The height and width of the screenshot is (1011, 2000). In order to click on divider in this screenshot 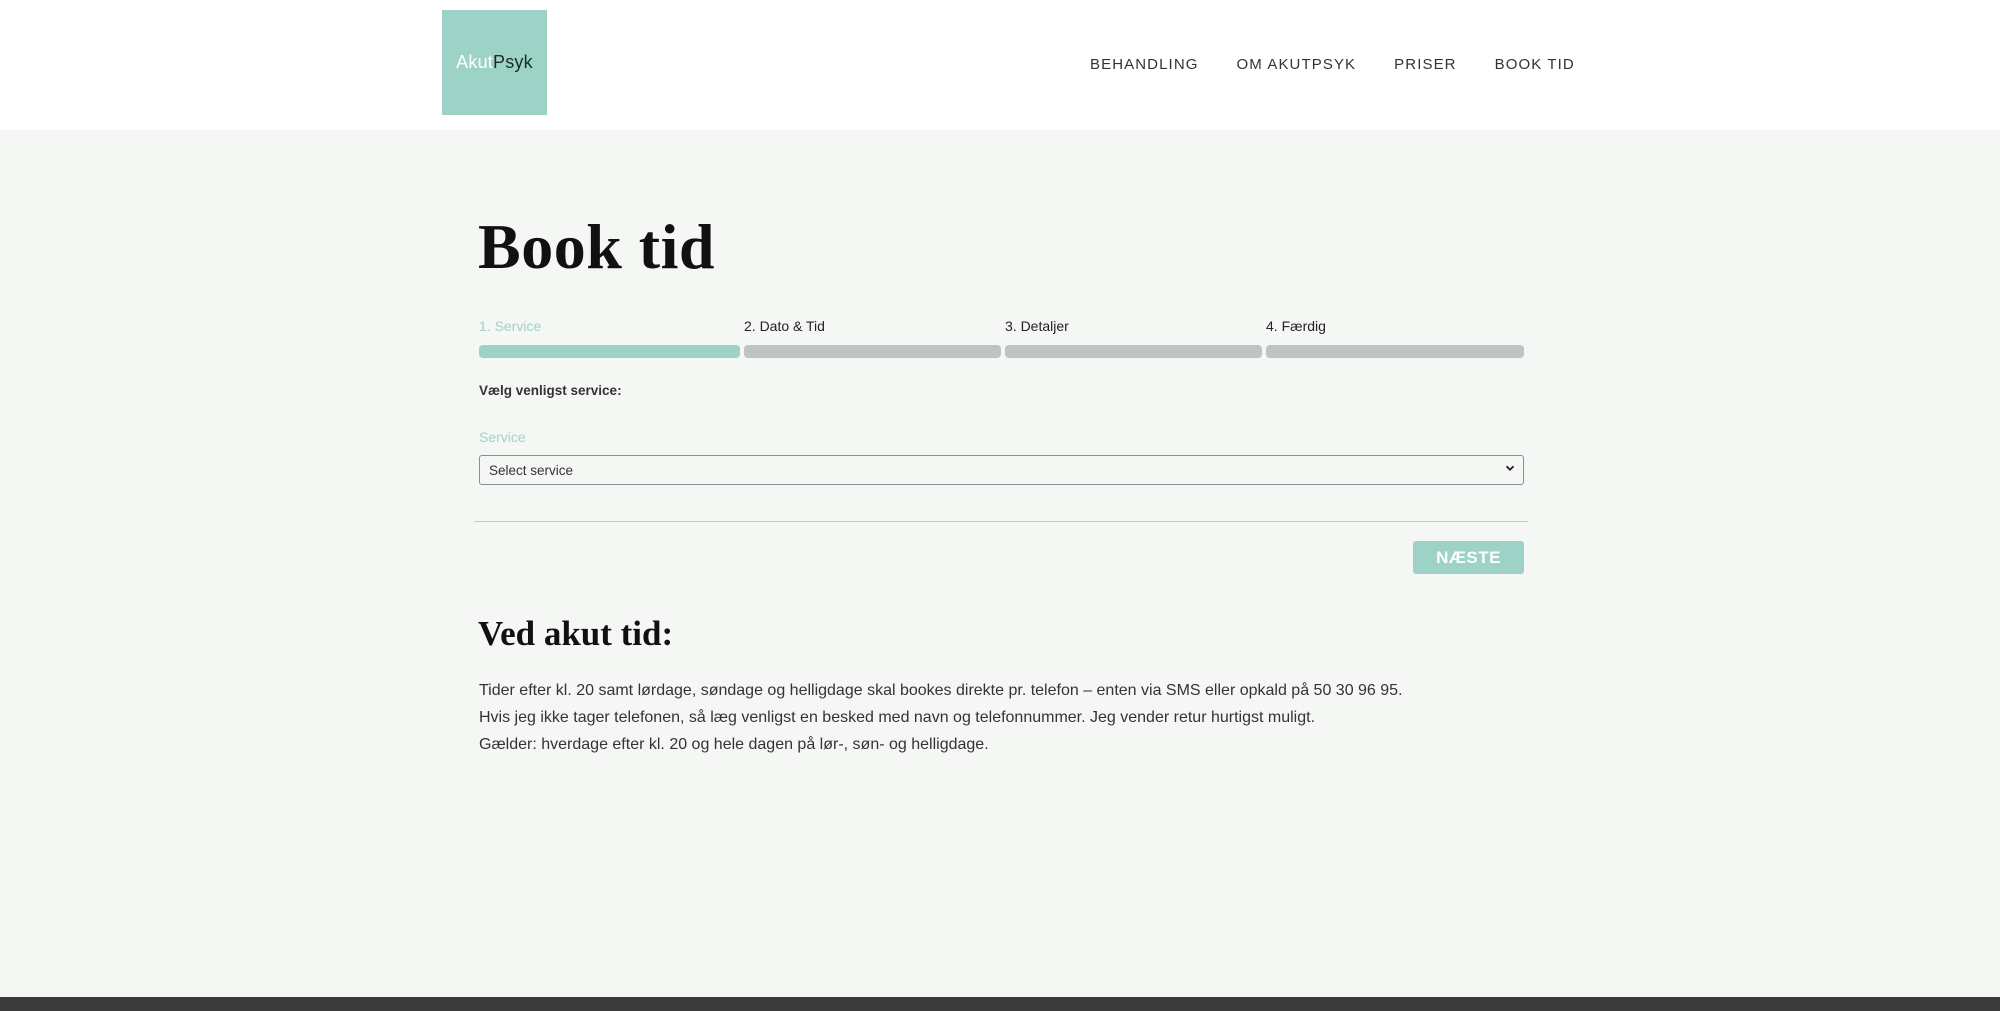, I will do `click(1001, 521)`.